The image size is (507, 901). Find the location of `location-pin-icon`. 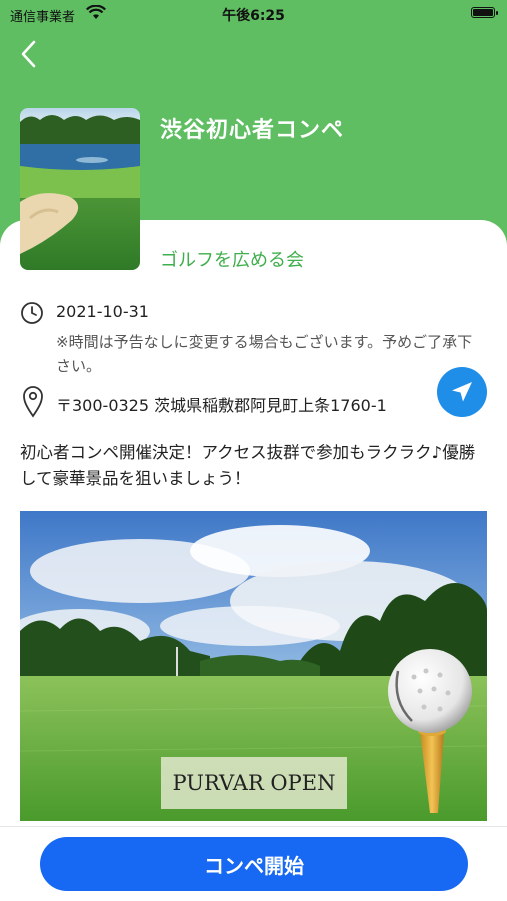

location-pin-icon is located at coordinates (33, 404).